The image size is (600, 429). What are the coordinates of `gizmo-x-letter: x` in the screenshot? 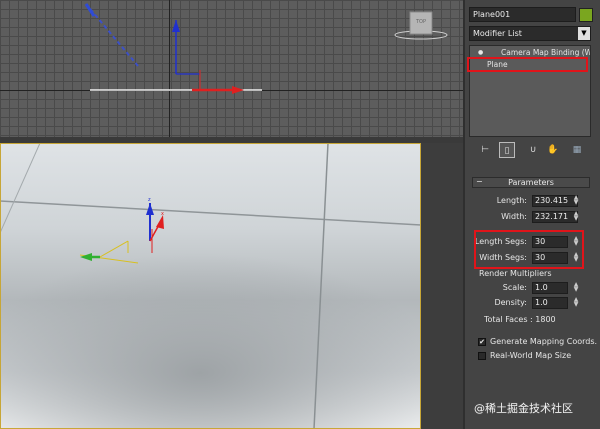 It's located at (162, 214).